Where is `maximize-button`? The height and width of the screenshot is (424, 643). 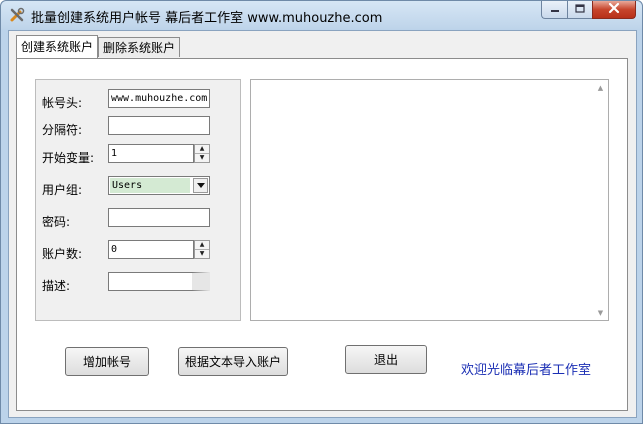
maximize-button is located at coordinates (579, 10).